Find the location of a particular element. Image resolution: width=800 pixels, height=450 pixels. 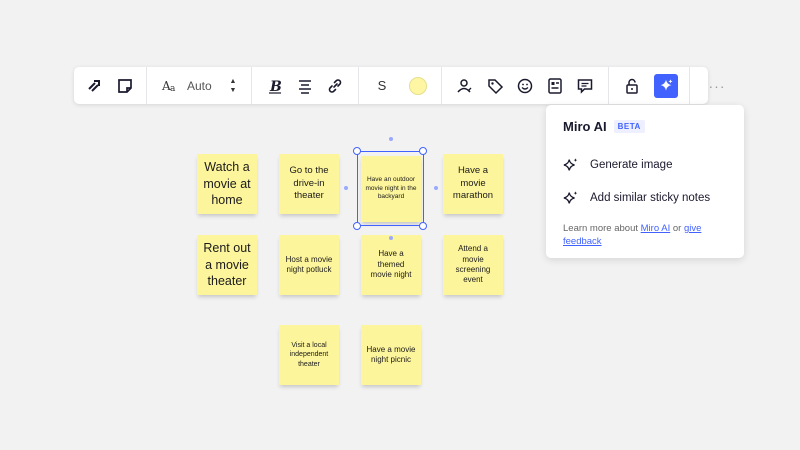

svg-text: a is located at coordinates (173, 89).